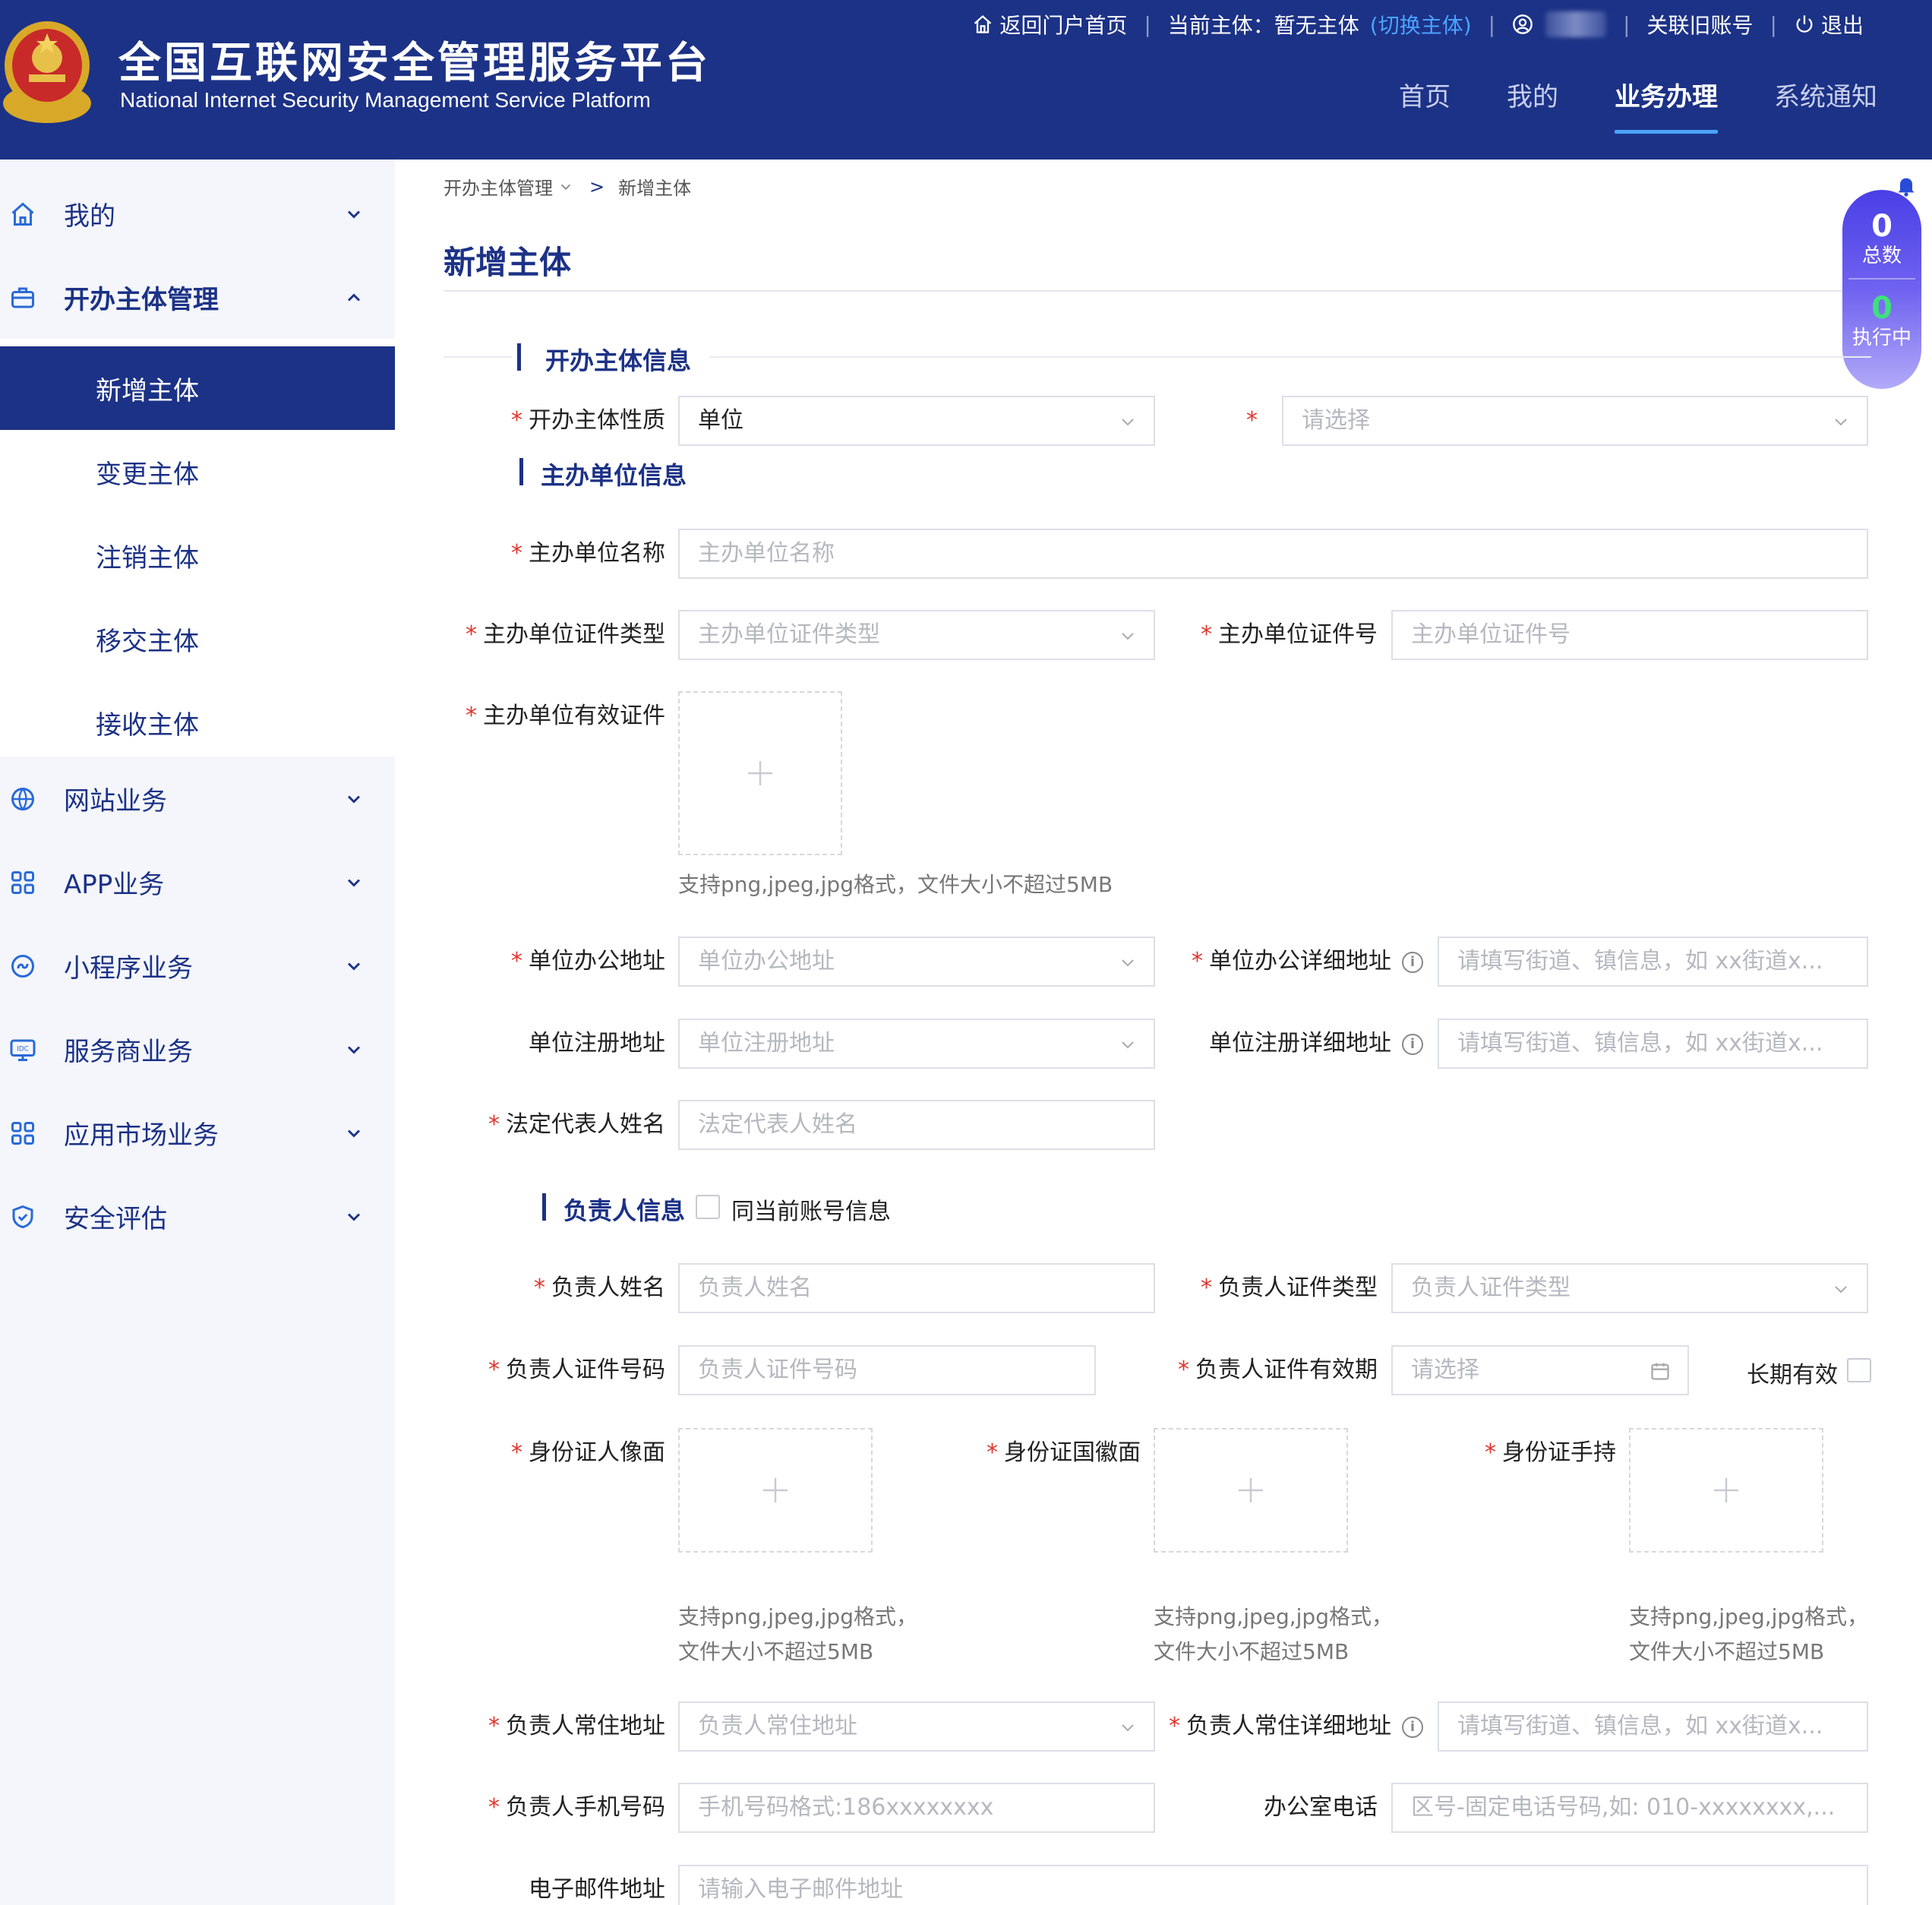 This screenshot has width=1932, height=1905. Describe the element at coordinates (1064, 1452) in the screenshot. I see `field-label-id-back: * 身份证国徽面` at that location.